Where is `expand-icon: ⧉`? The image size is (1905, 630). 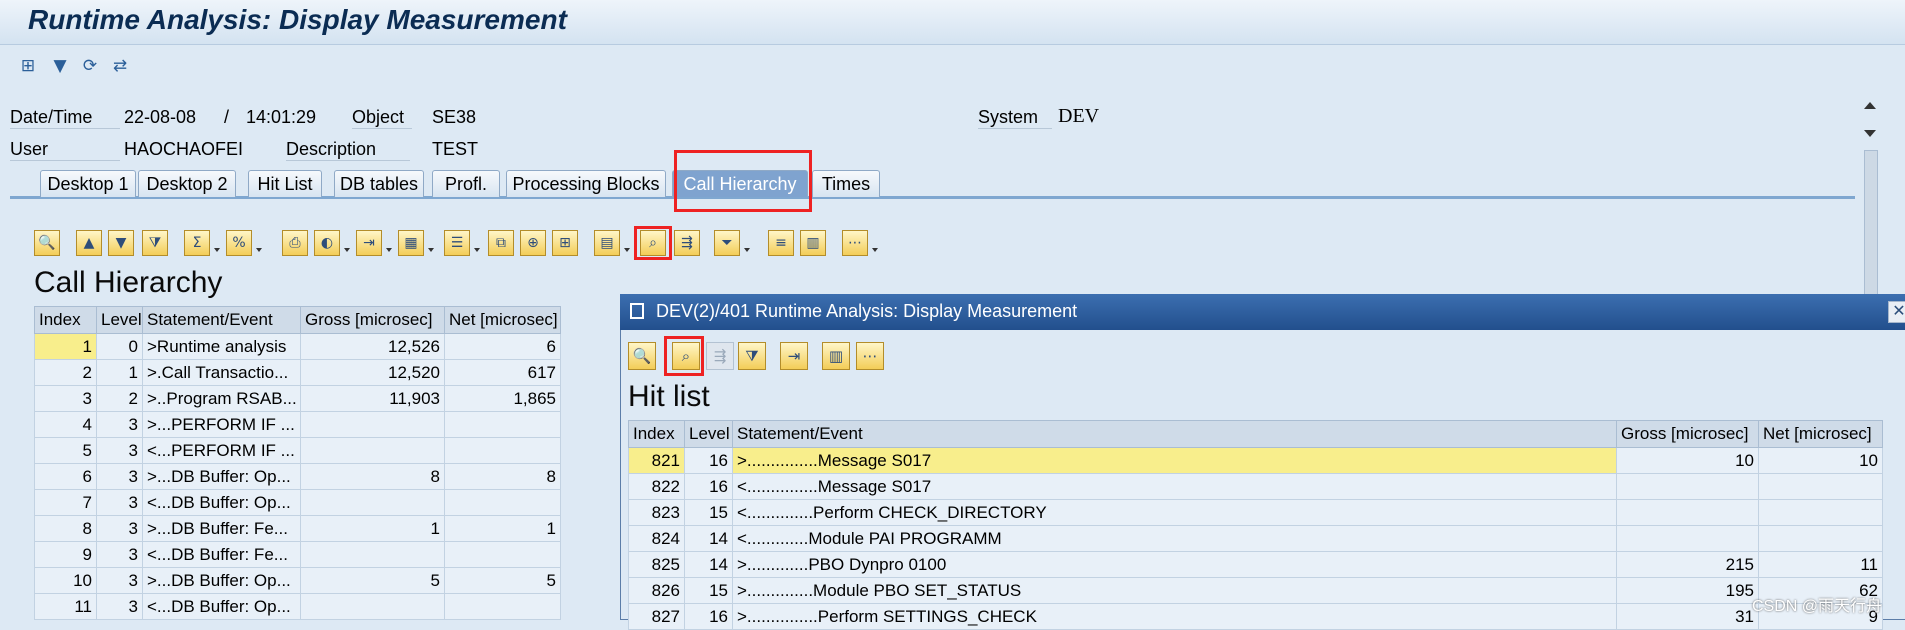 expand-icon: ⧉ is located at coordinates (501, 243).